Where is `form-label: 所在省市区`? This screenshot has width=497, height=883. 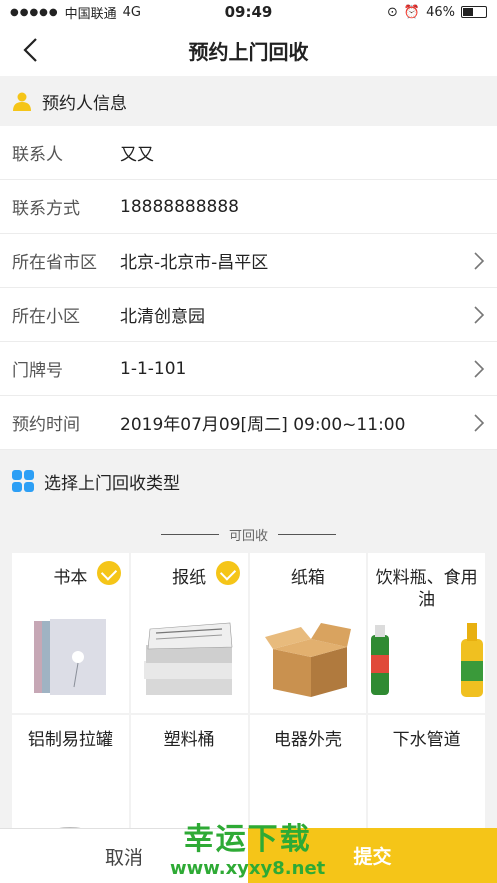
form-label: 所在省市区 is located at coordinates (54, 263).